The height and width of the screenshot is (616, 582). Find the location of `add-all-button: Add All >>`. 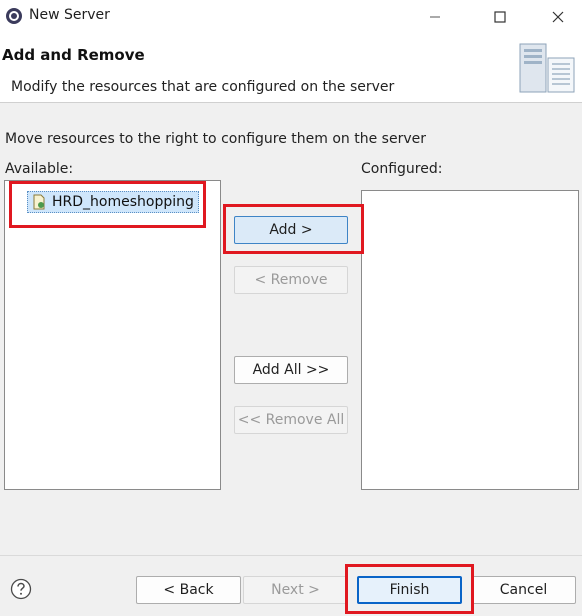

add-all-button: Add All >> is located at coordinates (291, 370).